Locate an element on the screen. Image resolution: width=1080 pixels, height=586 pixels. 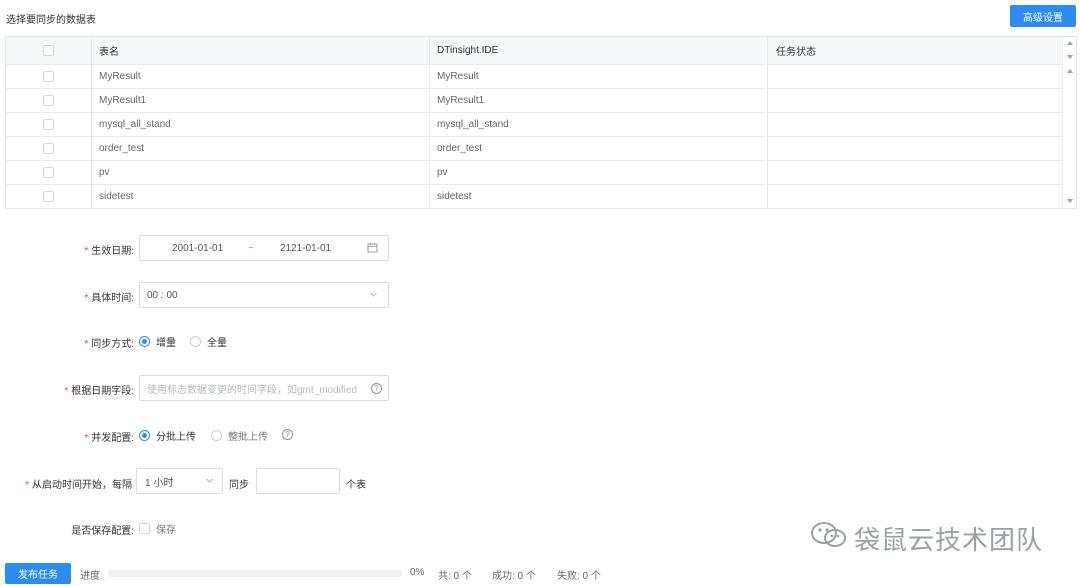
batch-upload-label: 分批上传 is located at coordinates (176, 437).